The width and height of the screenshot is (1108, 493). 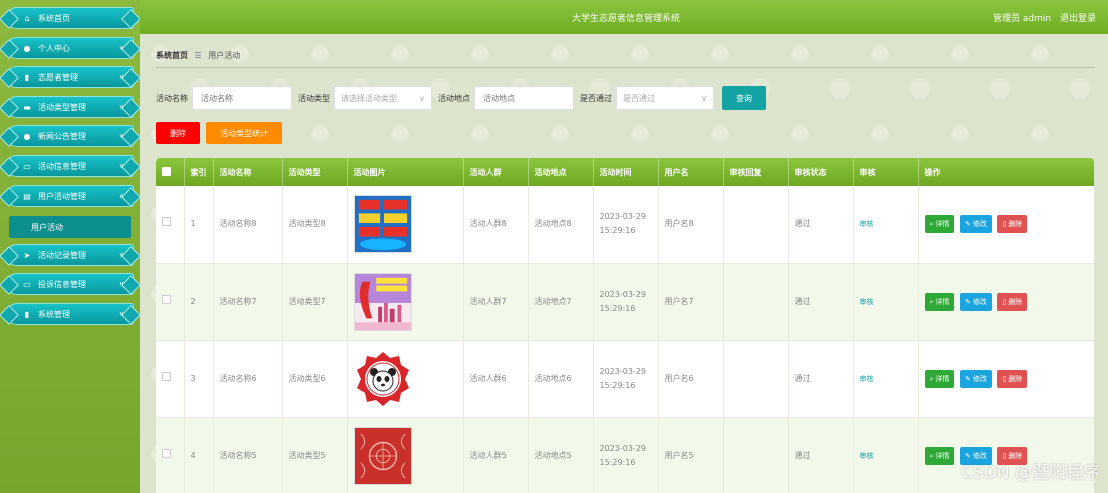 What do you see at coordinates (62, 255) in the screenshot?
I see `sidebar-item-label: 活动记录管理` at bounding box center [62, 255].